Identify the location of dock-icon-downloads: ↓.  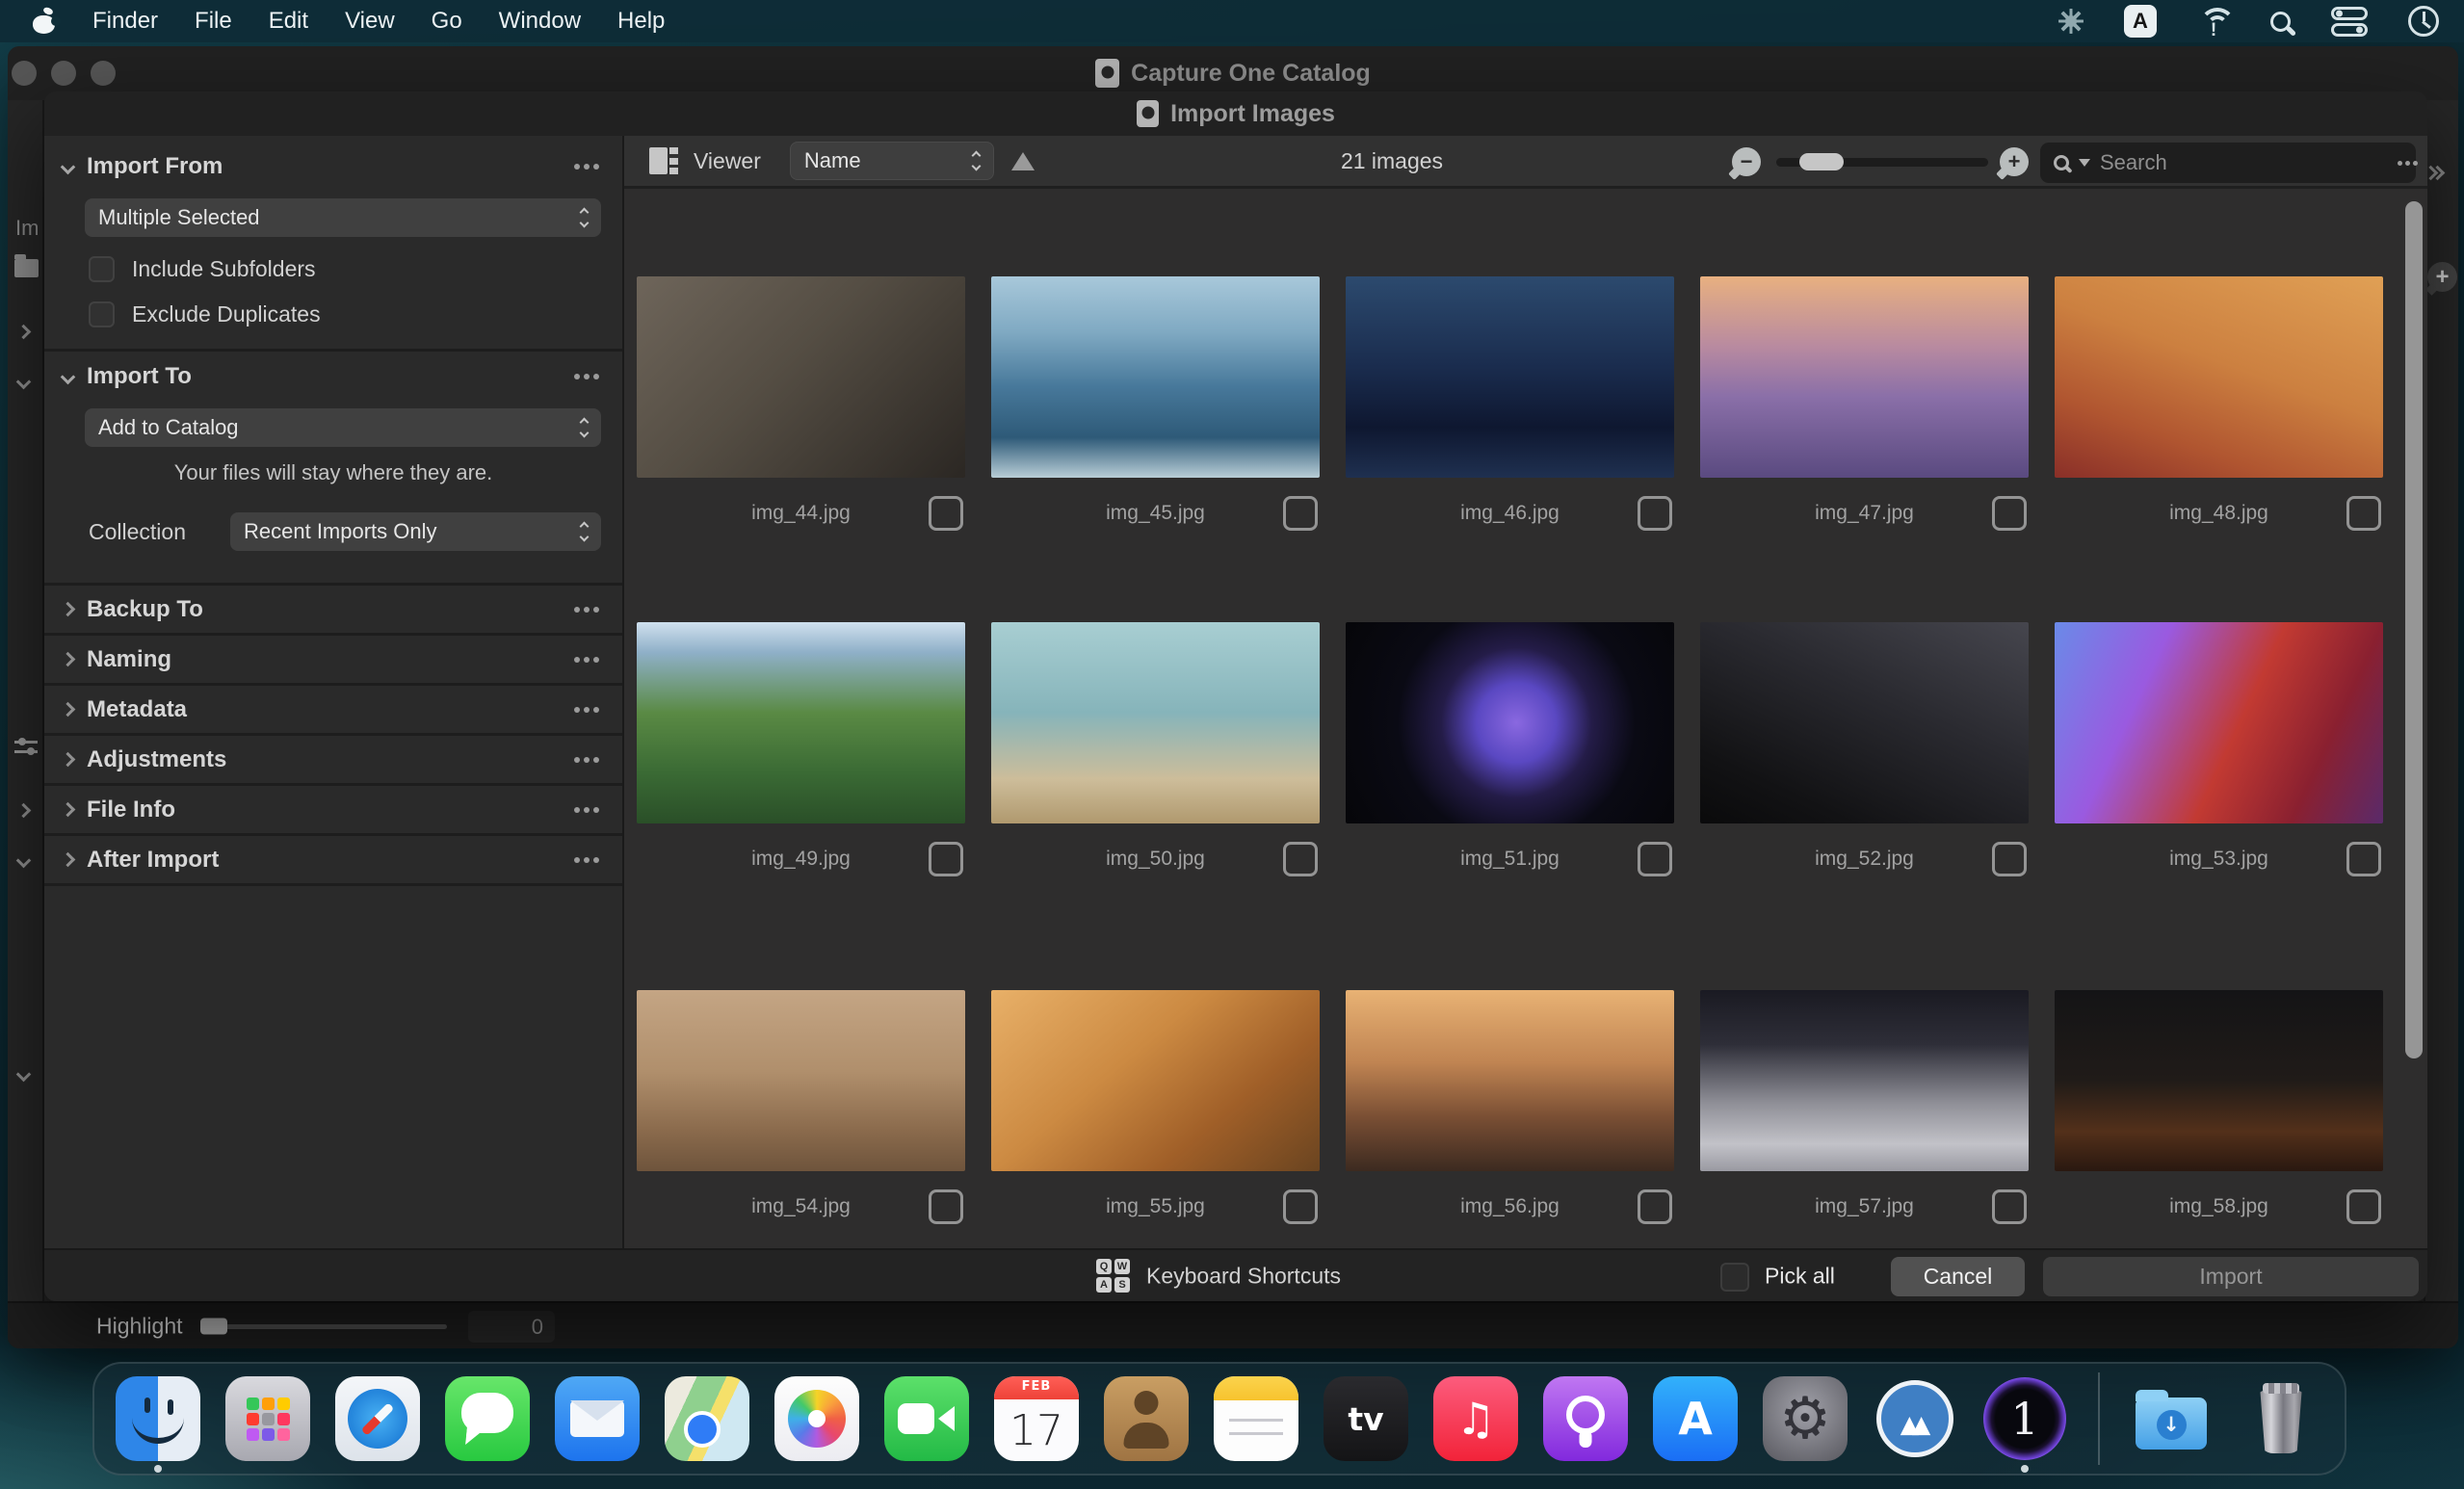
(2171, 1418).